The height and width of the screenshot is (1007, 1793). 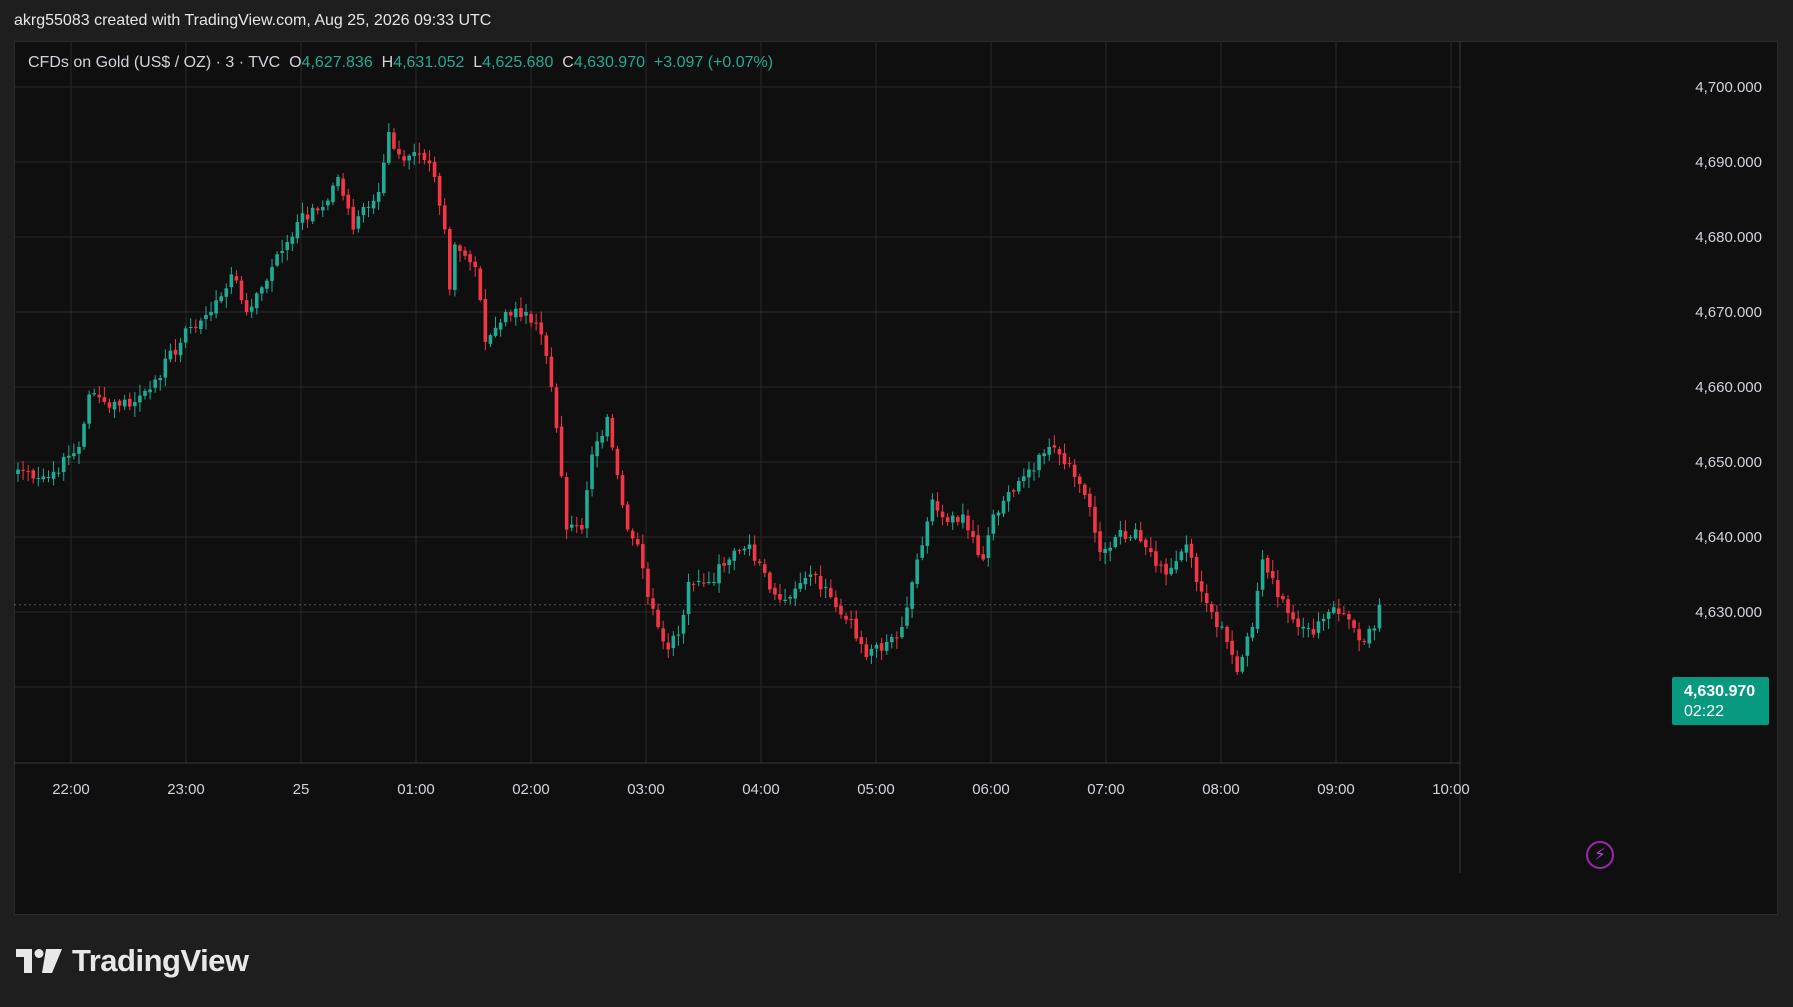 What do you see at coordinates (1600, 855) in the screenshot?
I see `lightning-icon: ⚡︎` at bounding box center [1600, 855].